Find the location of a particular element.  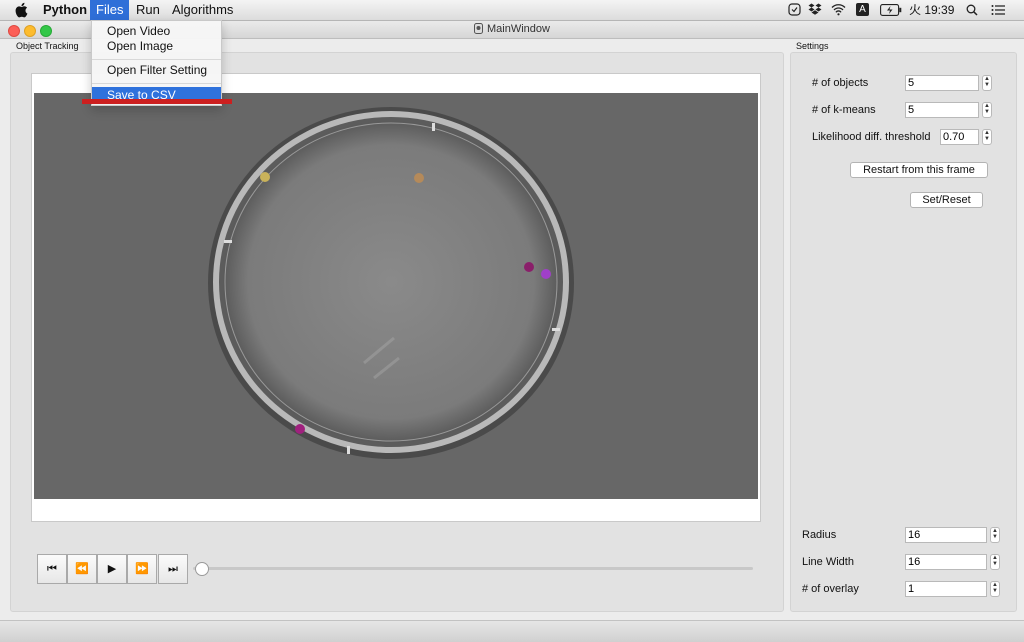

skip-to-end-button: ⏭ is located at coordinates (173, 569).